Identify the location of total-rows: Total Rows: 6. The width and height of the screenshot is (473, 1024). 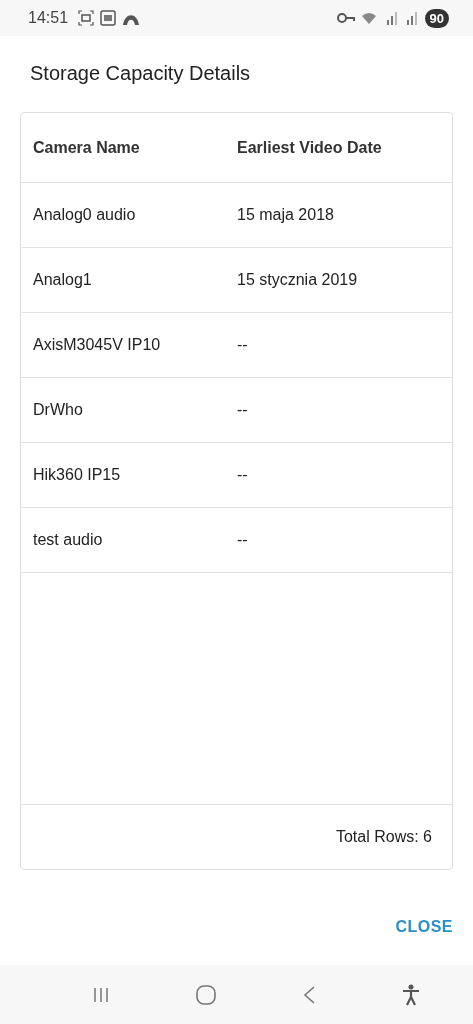
(383, 837).